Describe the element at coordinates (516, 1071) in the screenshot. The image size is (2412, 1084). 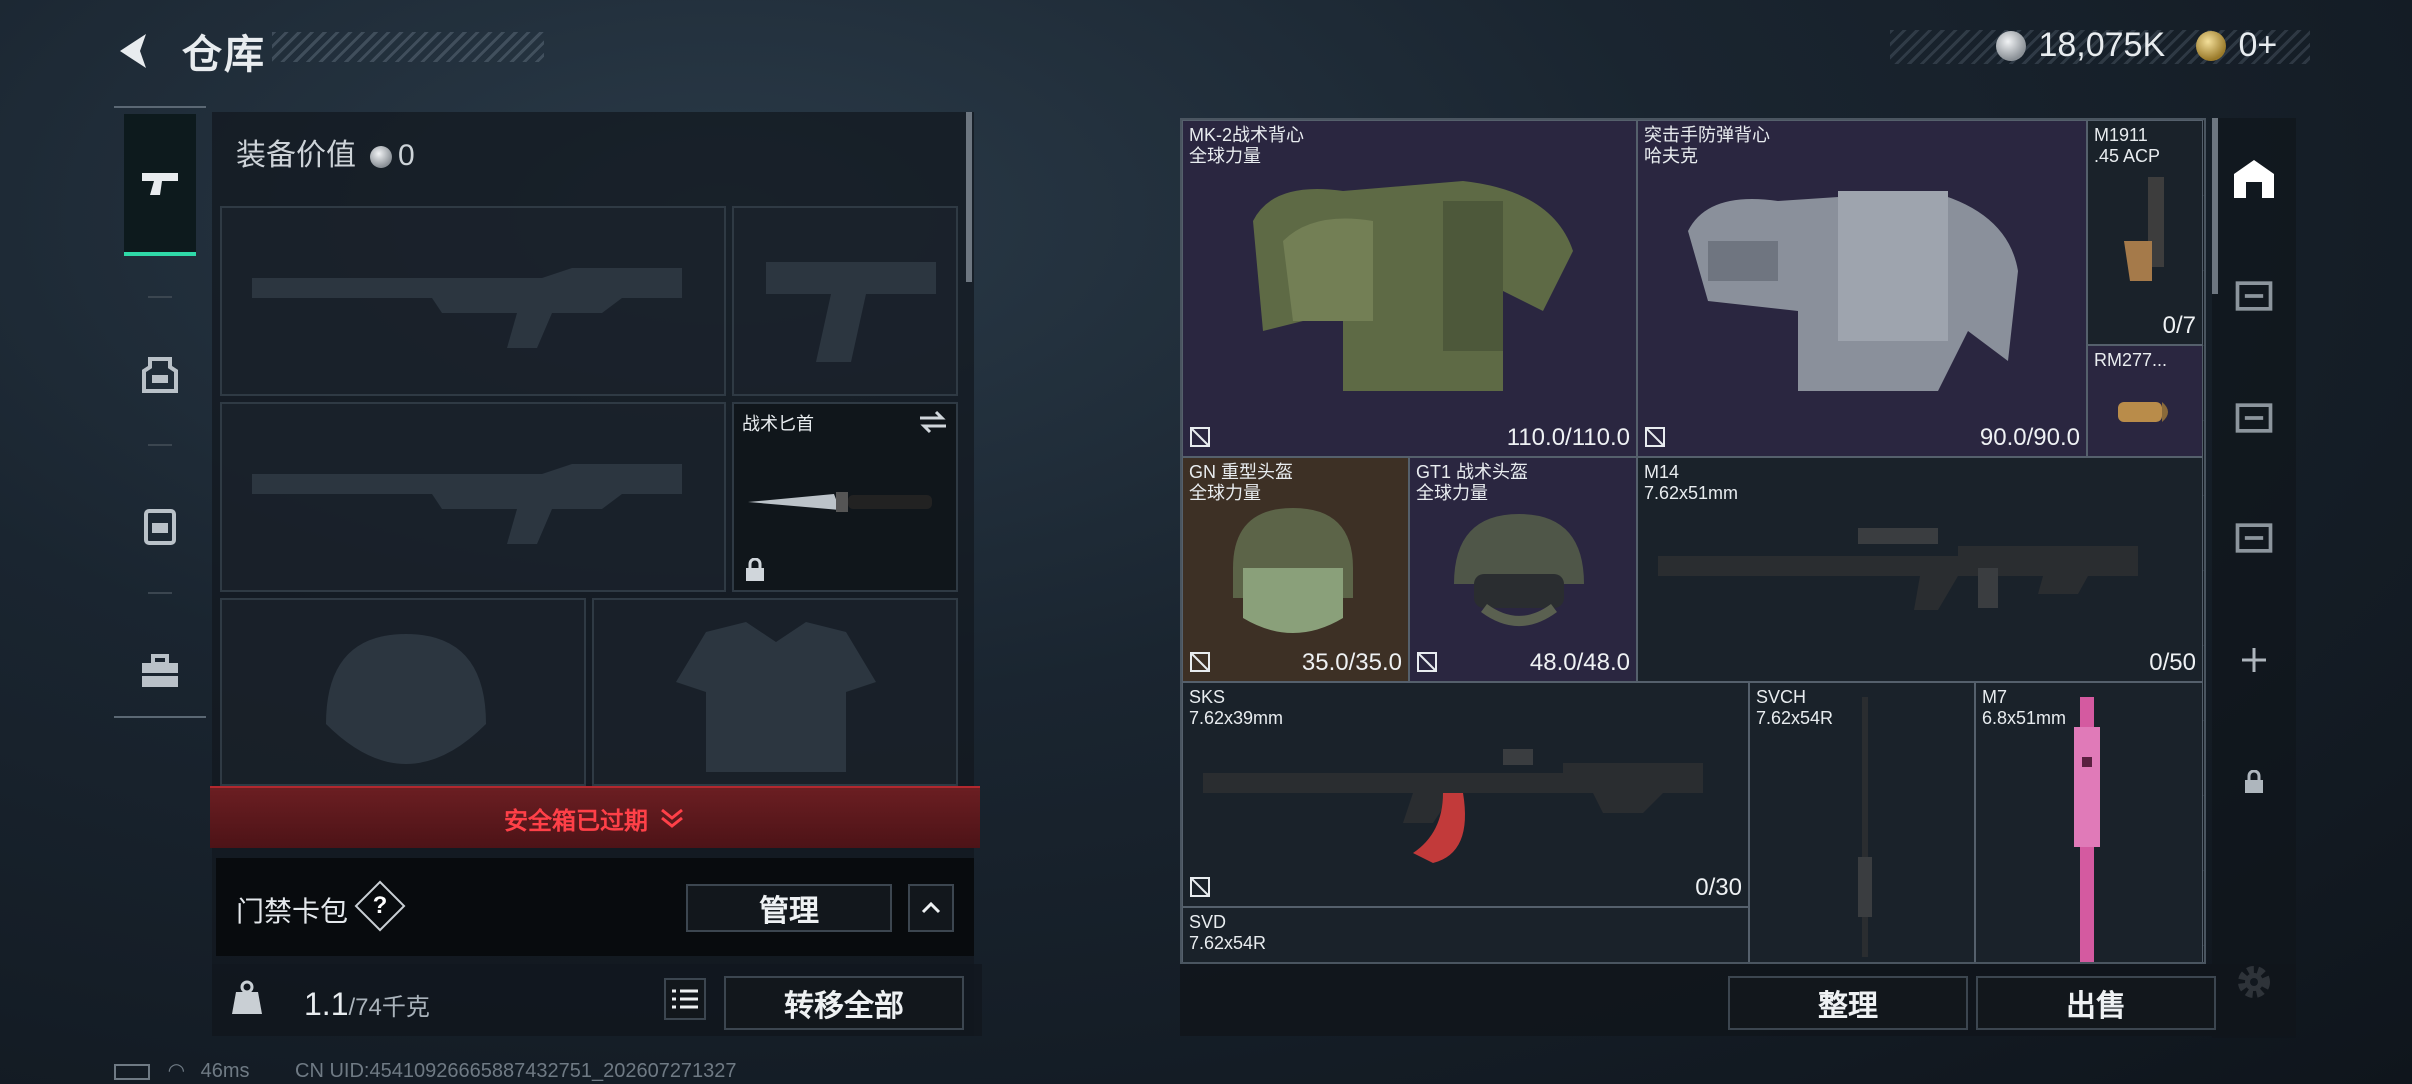
I see `uid-text: CN UID:45410926665887432751_202607271327` at that location.